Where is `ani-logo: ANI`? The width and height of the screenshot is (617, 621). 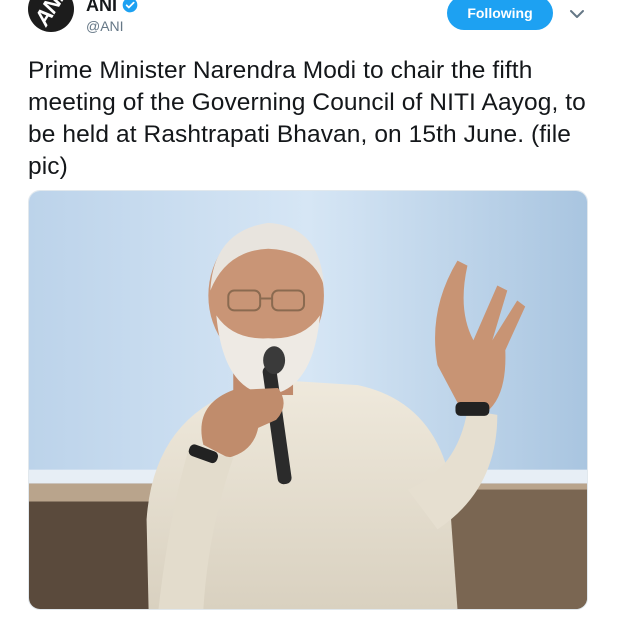 ani-logo: ANI is located at coordinates (49, 15).